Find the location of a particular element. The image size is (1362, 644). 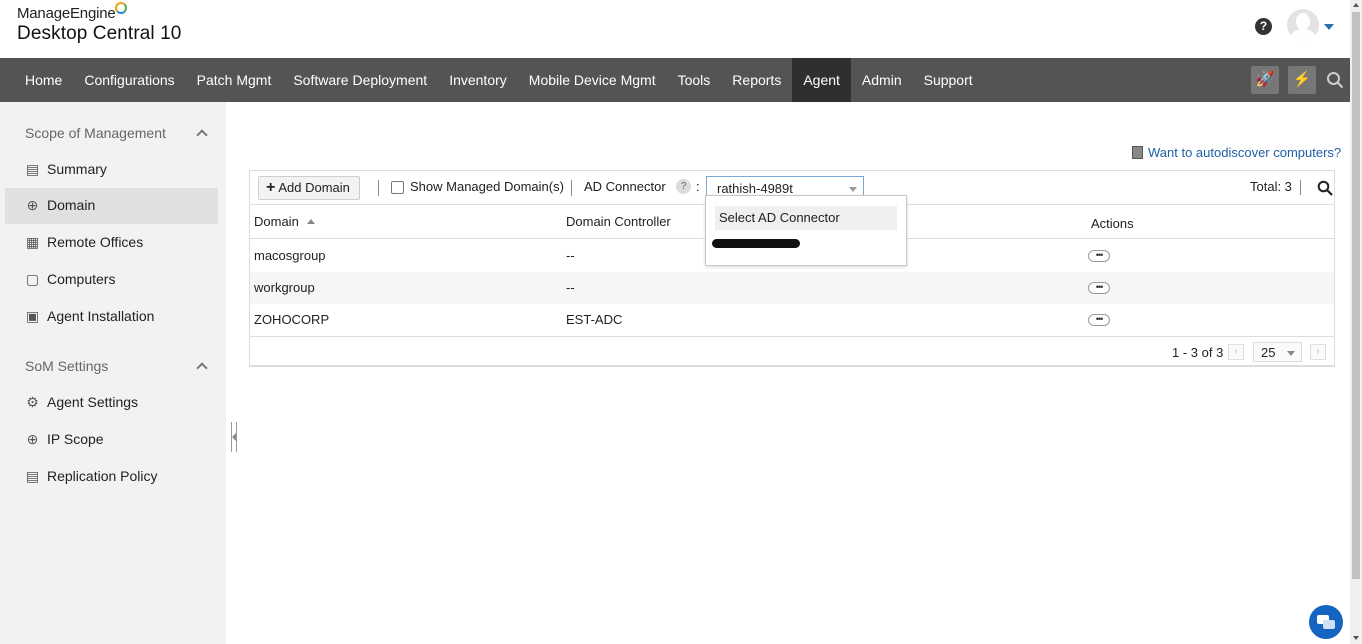

total-count: Total: 3 is located at coordinates (1271, 186).